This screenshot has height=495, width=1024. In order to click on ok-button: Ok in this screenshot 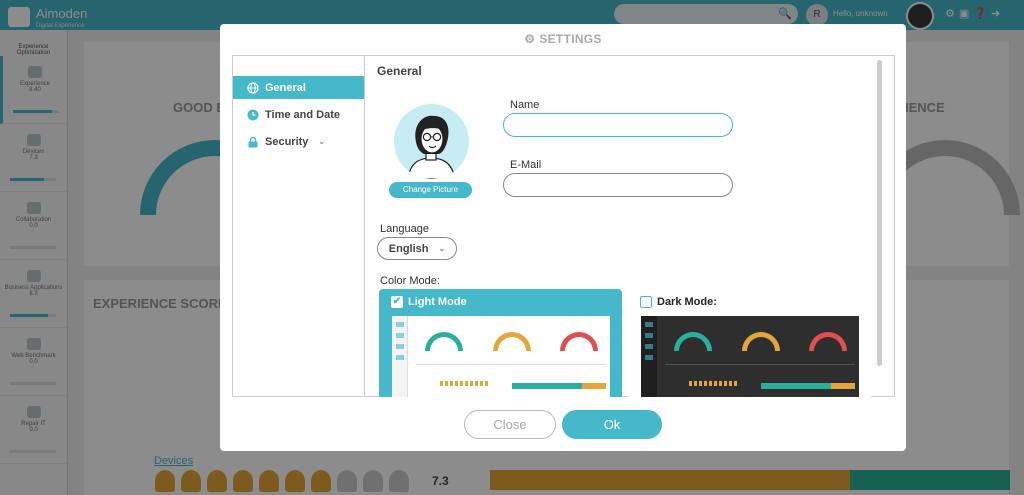, I will do `click(612, 424)`.